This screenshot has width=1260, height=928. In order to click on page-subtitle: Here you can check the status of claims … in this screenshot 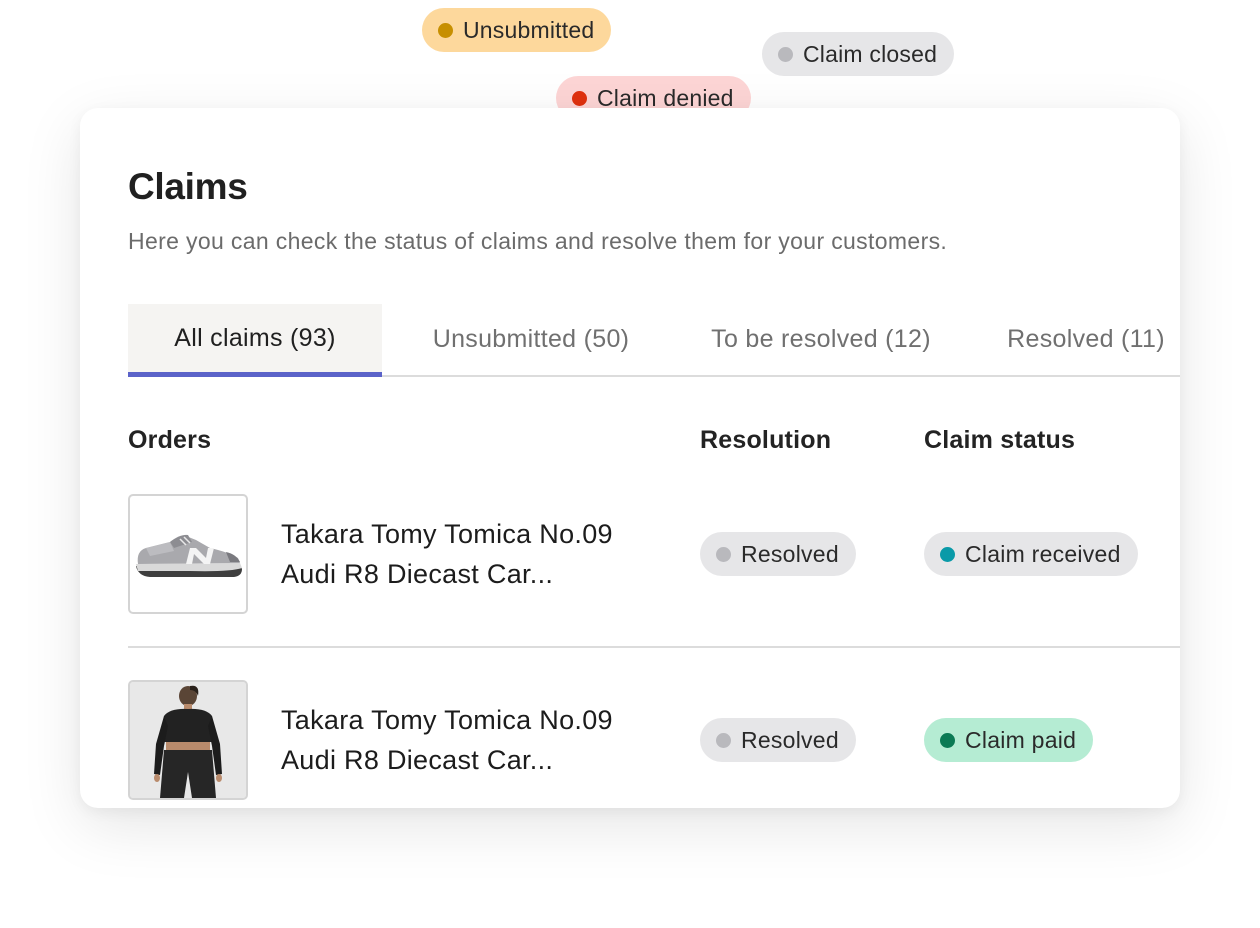, I will do `click(538, 241)`.